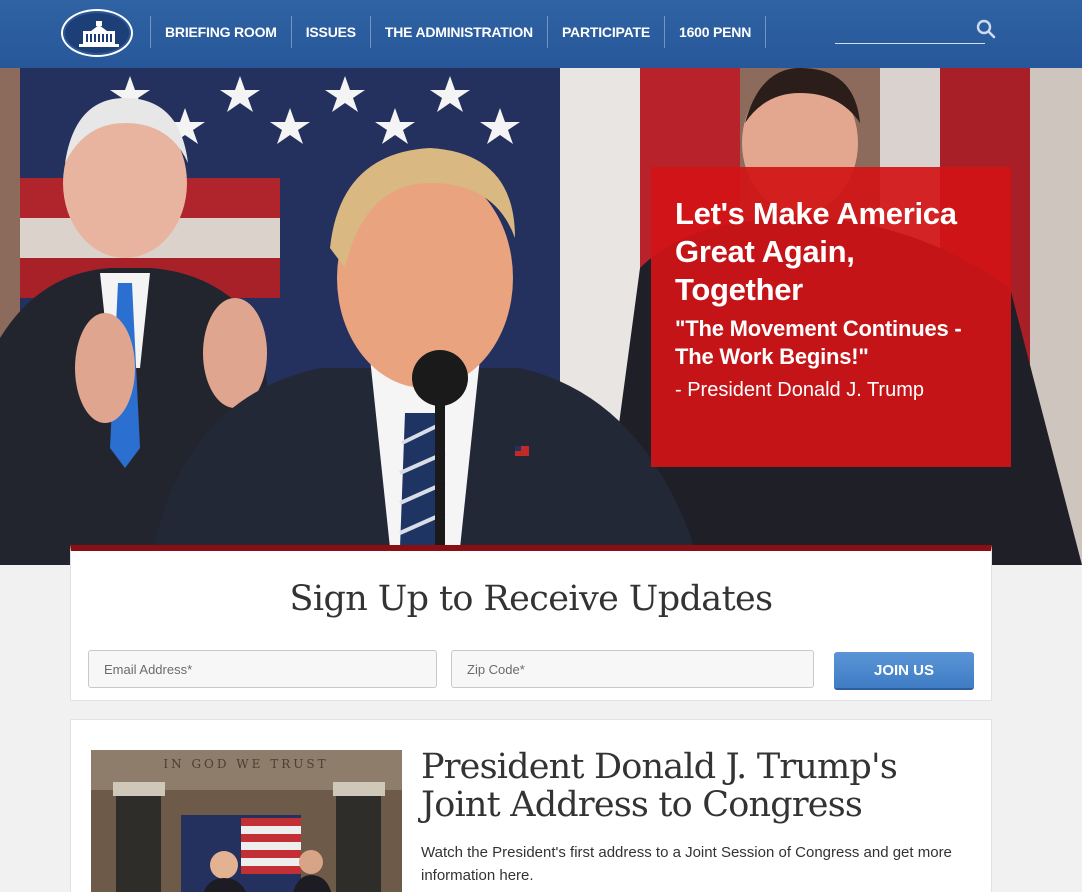 This screenshot has height=892, width=1082. I want to click on inscription-text: IN GOD WE TRUST, so click(245, 764).